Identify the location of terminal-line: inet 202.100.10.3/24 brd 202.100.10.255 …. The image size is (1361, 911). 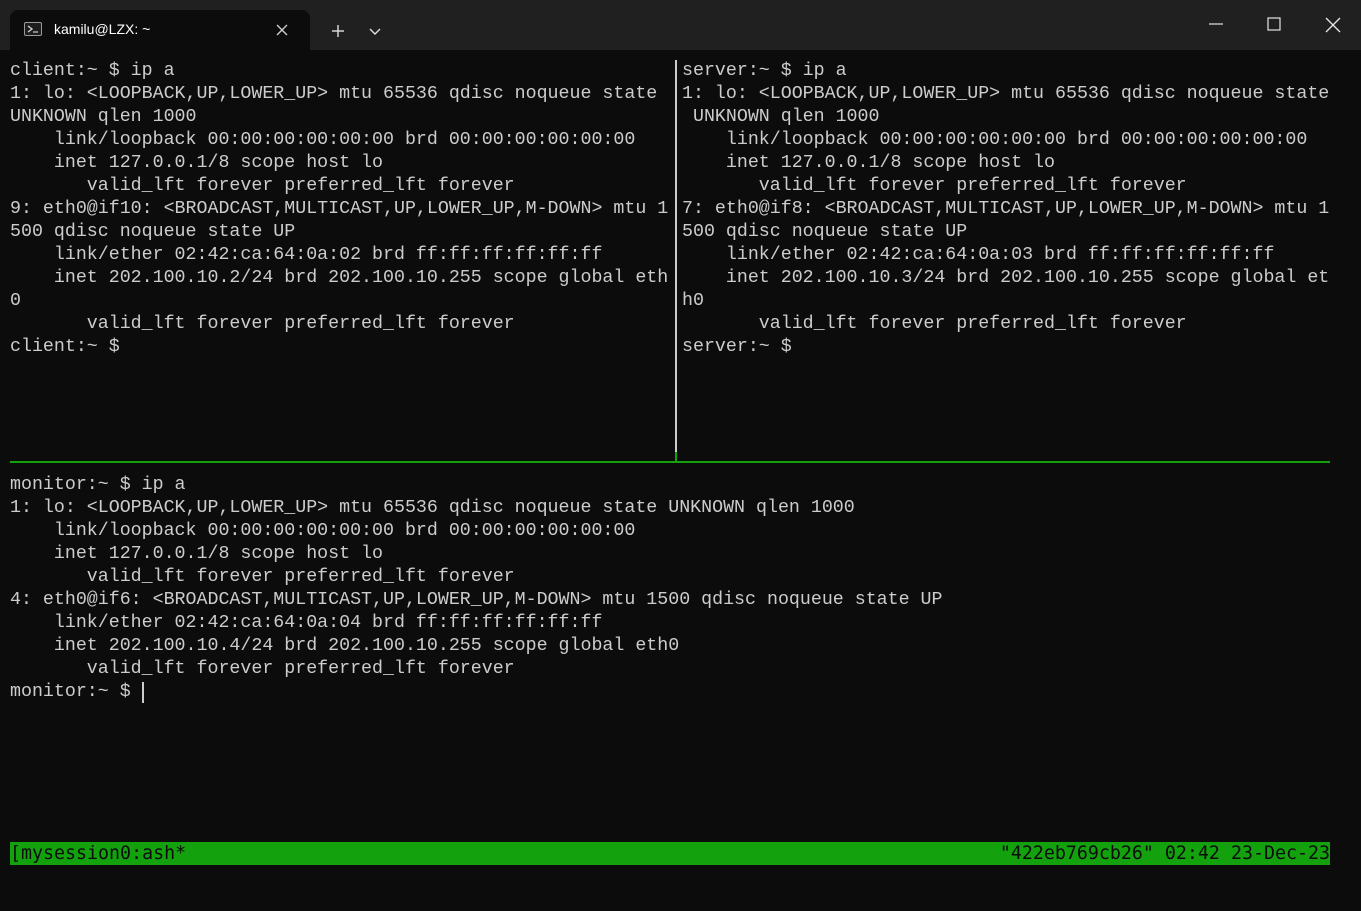
(1006, 278).